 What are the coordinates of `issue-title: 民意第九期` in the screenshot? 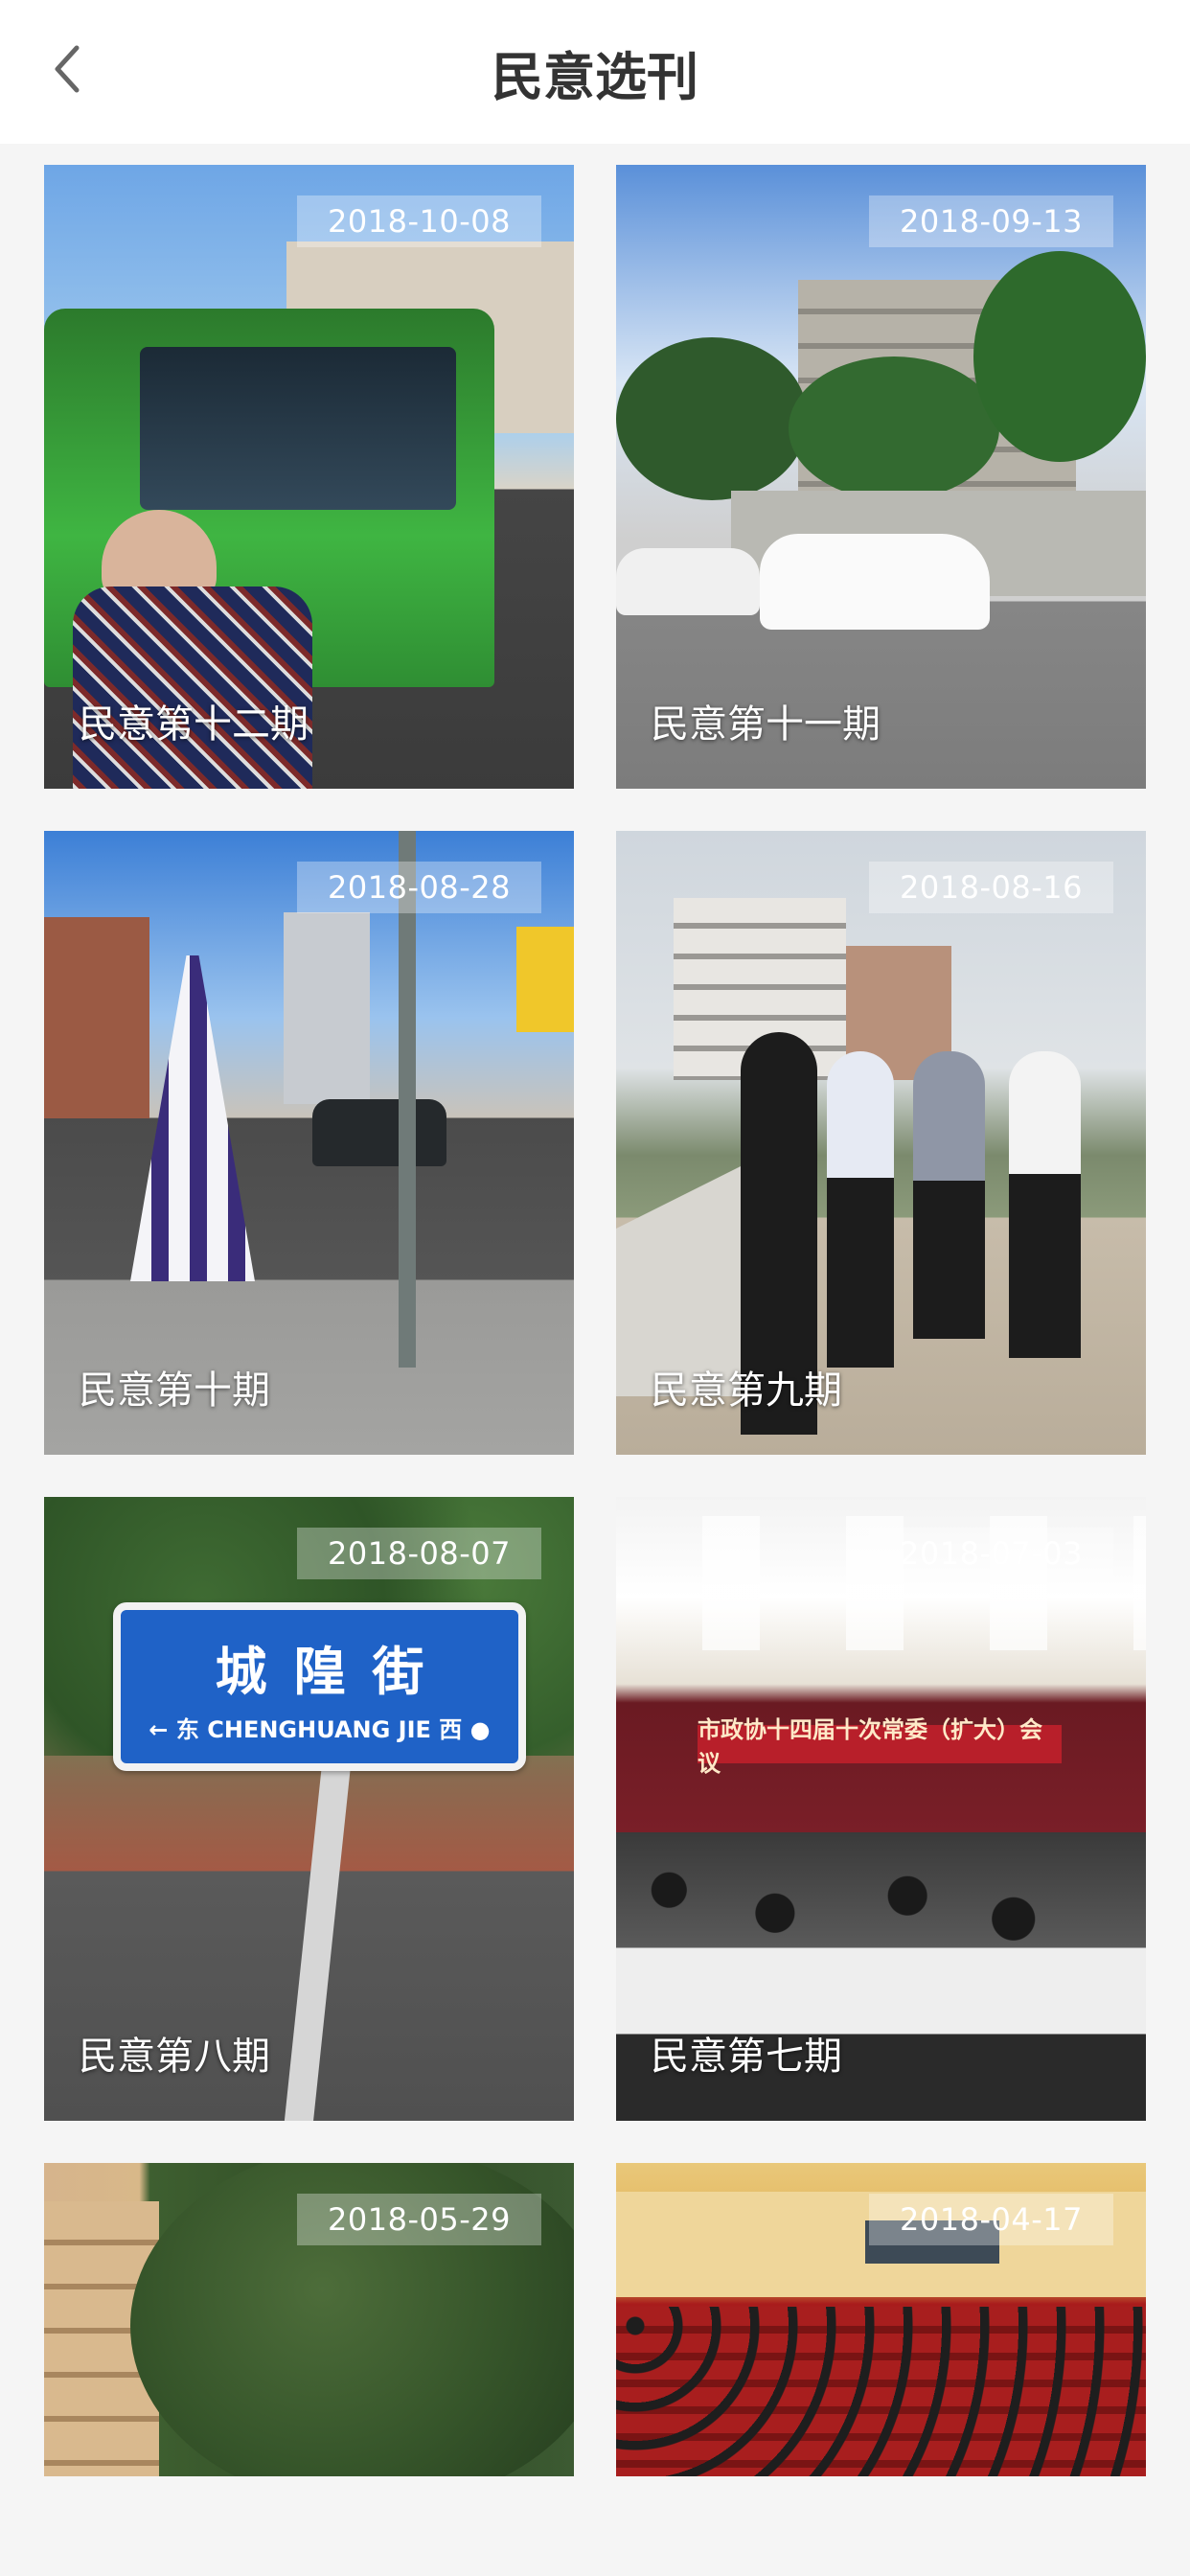 It's located at (747, 1390).